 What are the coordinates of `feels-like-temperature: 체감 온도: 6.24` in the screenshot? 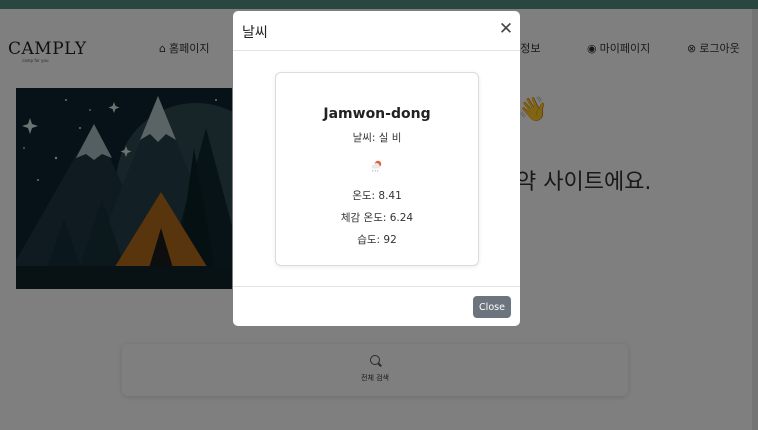 It's located at (377, 218).